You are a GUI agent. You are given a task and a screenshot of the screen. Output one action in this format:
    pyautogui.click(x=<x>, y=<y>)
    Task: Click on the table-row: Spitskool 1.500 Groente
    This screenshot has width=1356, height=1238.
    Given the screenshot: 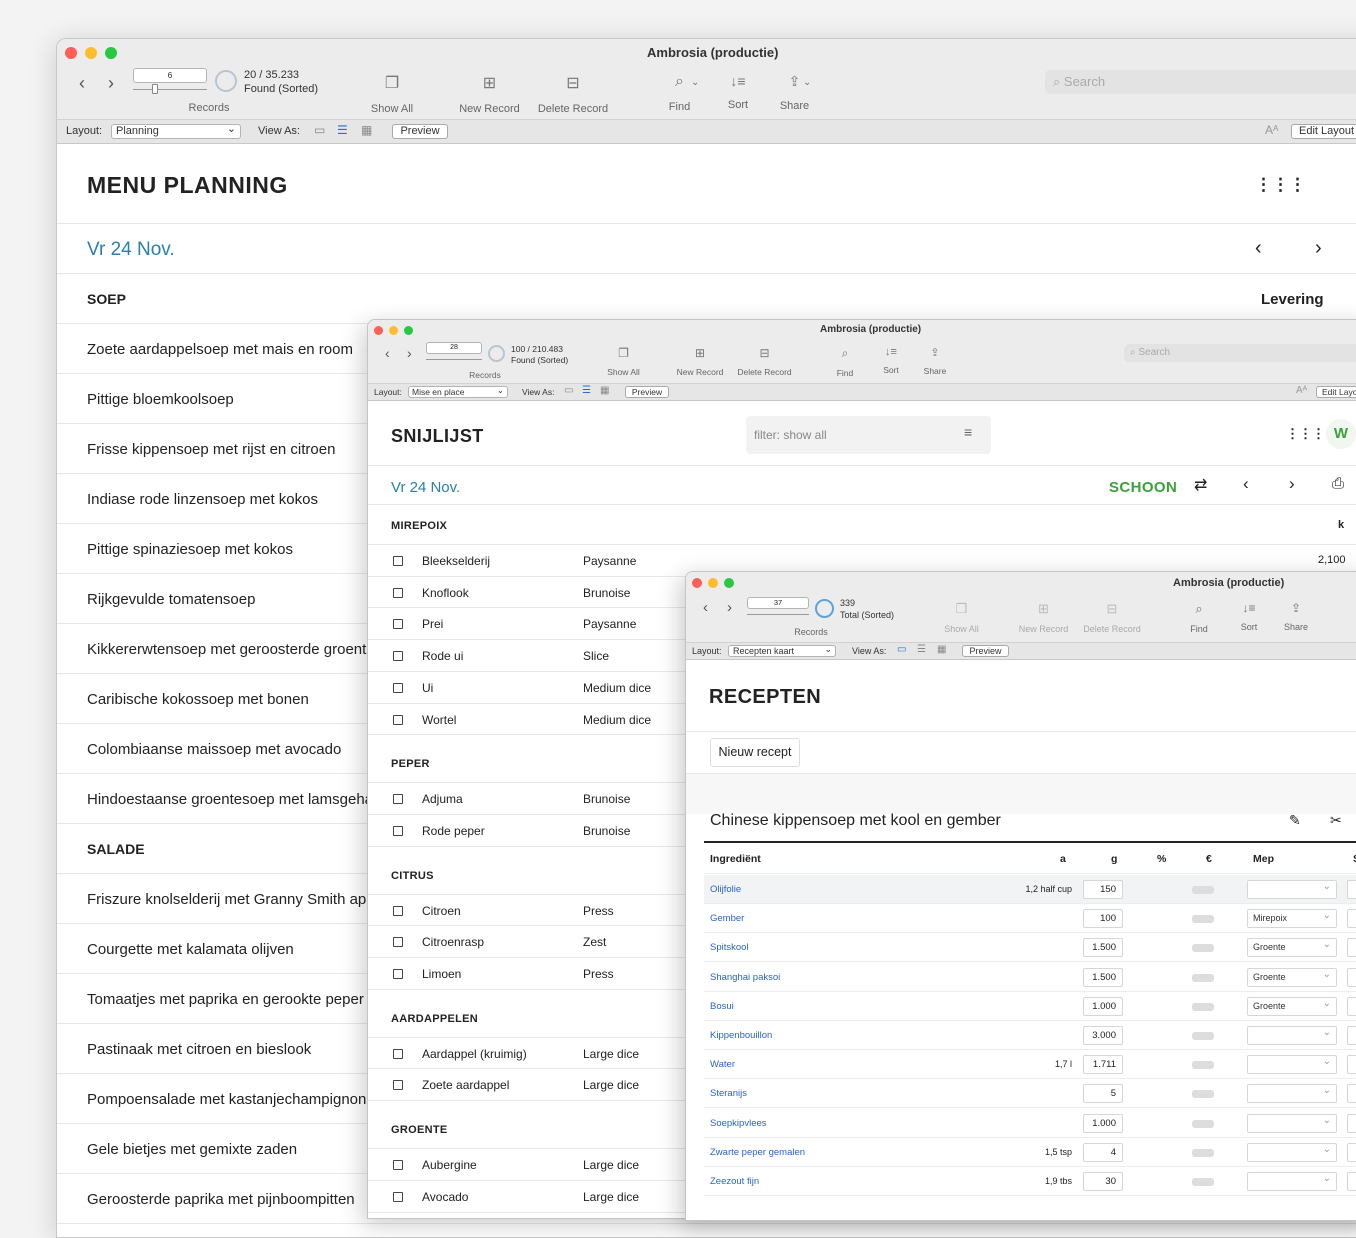 What is the action you would take?
    pyautogui.click(x=1030, y=948)
    